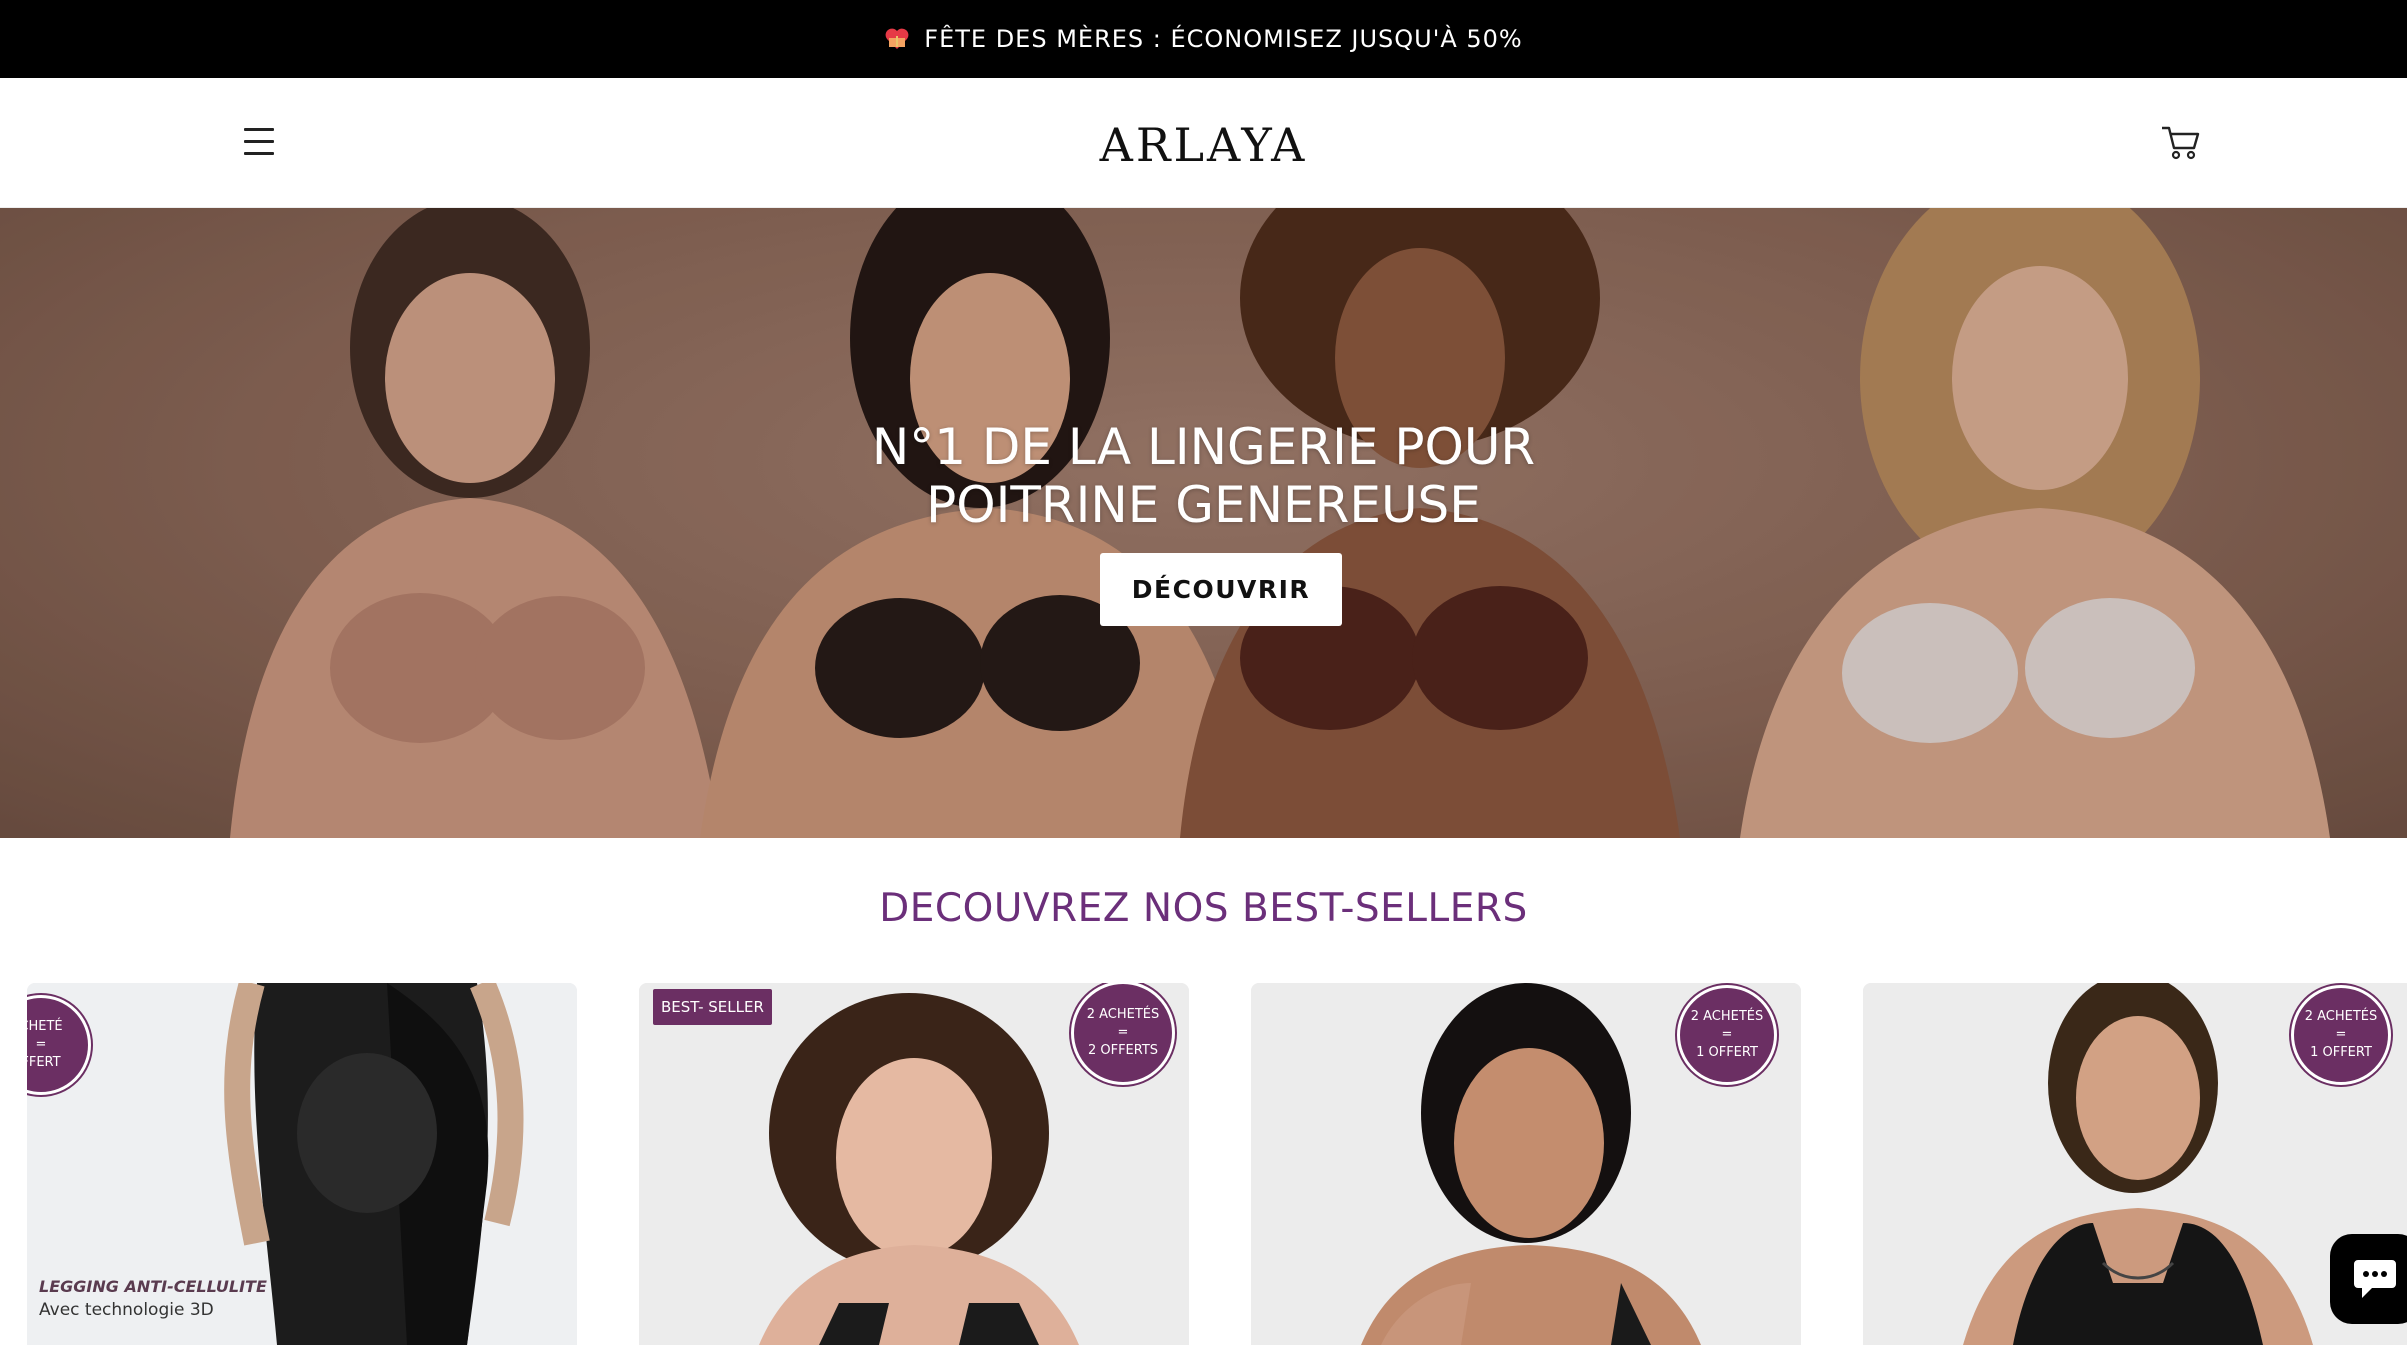 This screenshot has width=2407, height=1345. I want to click on announcement-bar: FÊTE DES MÈRES : ÉCONOMISEZ JUSQU'À 50%, so click(1203, 39).